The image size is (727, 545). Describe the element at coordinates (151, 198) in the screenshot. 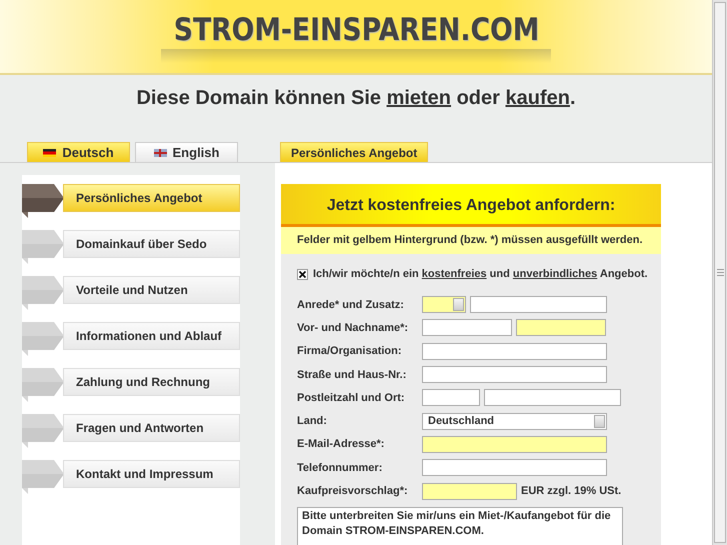

I see `sidebar-item: Persönliches Angebot` at that location.